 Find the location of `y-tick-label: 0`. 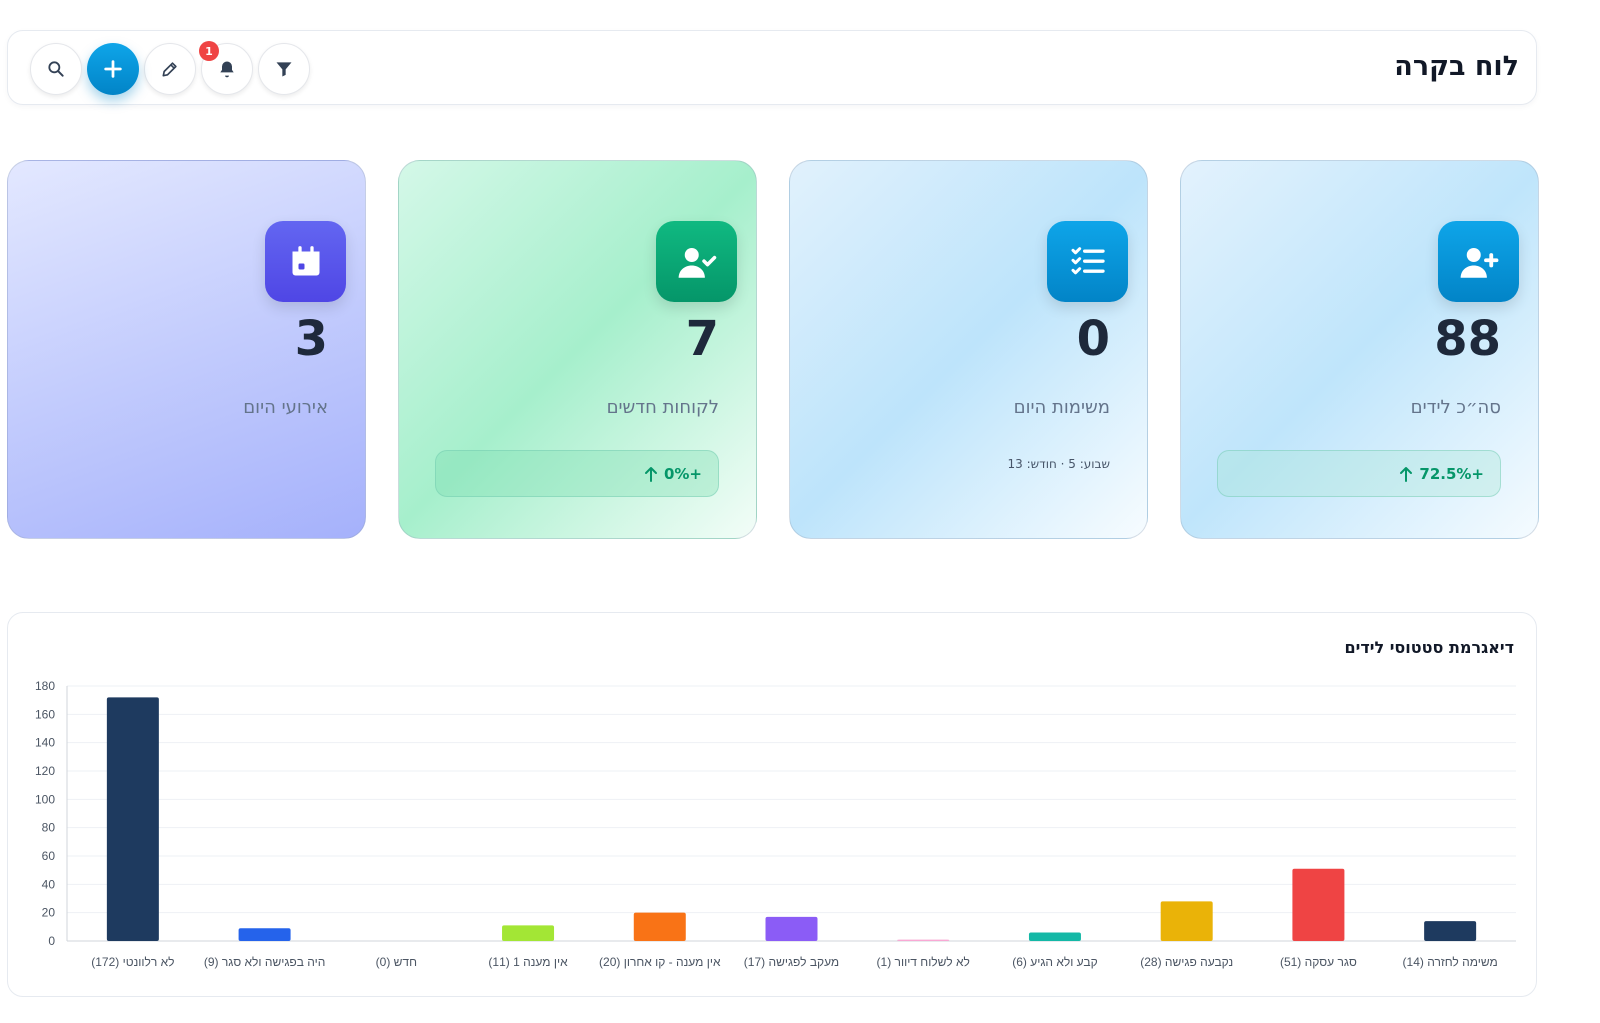

y-tick-label: 0 is located at coordinates (51, 941).